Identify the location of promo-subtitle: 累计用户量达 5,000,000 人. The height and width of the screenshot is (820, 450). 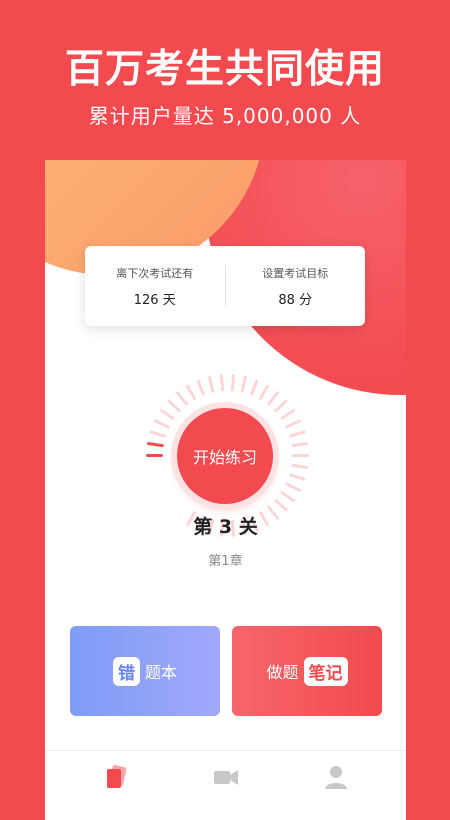
(225, 116).